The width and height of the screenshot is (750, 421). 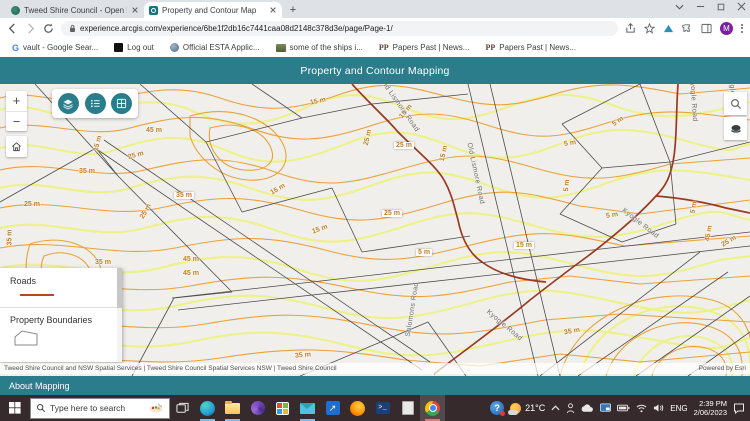 I want to click on language-indicator: ENG, so click(x=678, y=408).